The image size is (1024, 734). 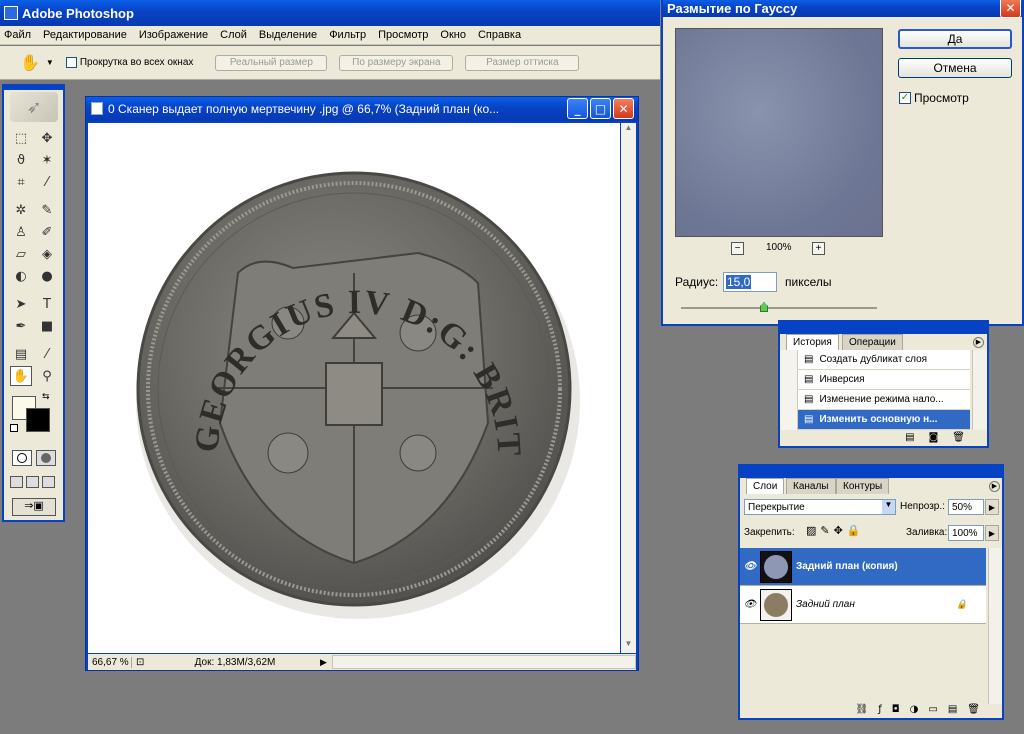 What do you see at coordinates (600, 108) in the screenshot?
I see `maximize-button: □` at bounding box center [600, 108].